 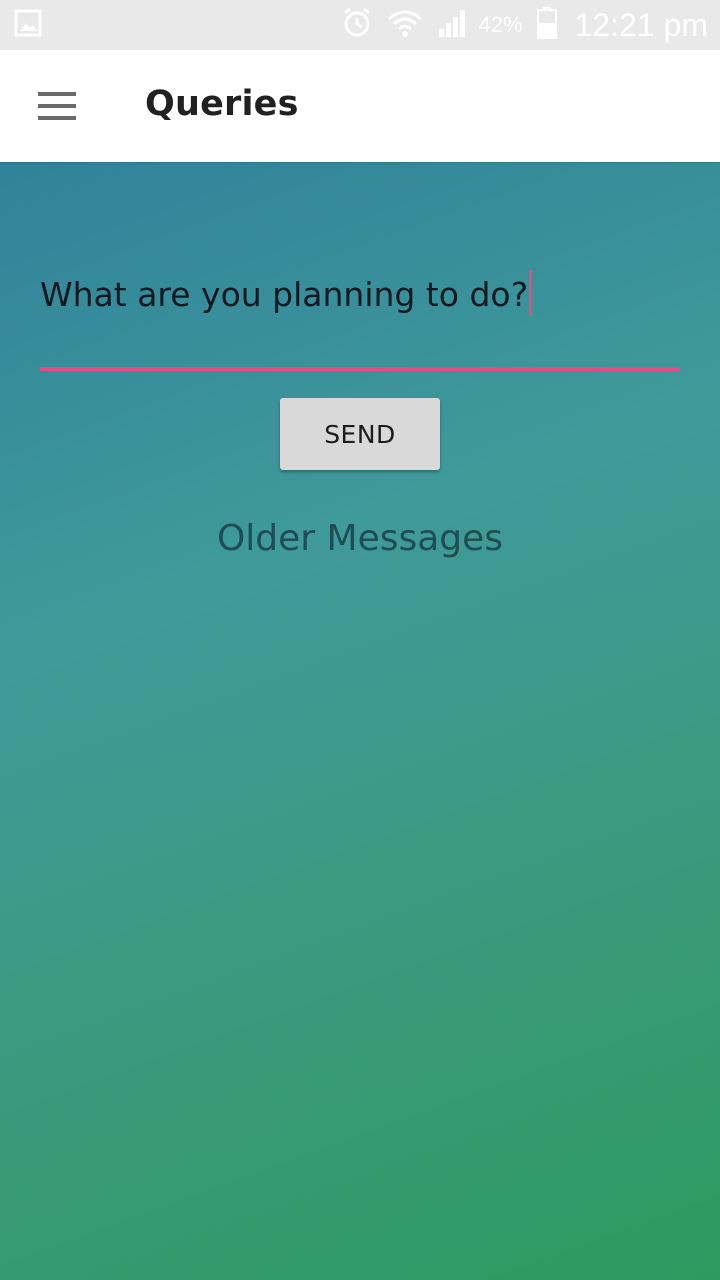 What do you see at coordinates (531, 293) in the screenshot?
I see `text-caret` at bounding box center [531, 293].